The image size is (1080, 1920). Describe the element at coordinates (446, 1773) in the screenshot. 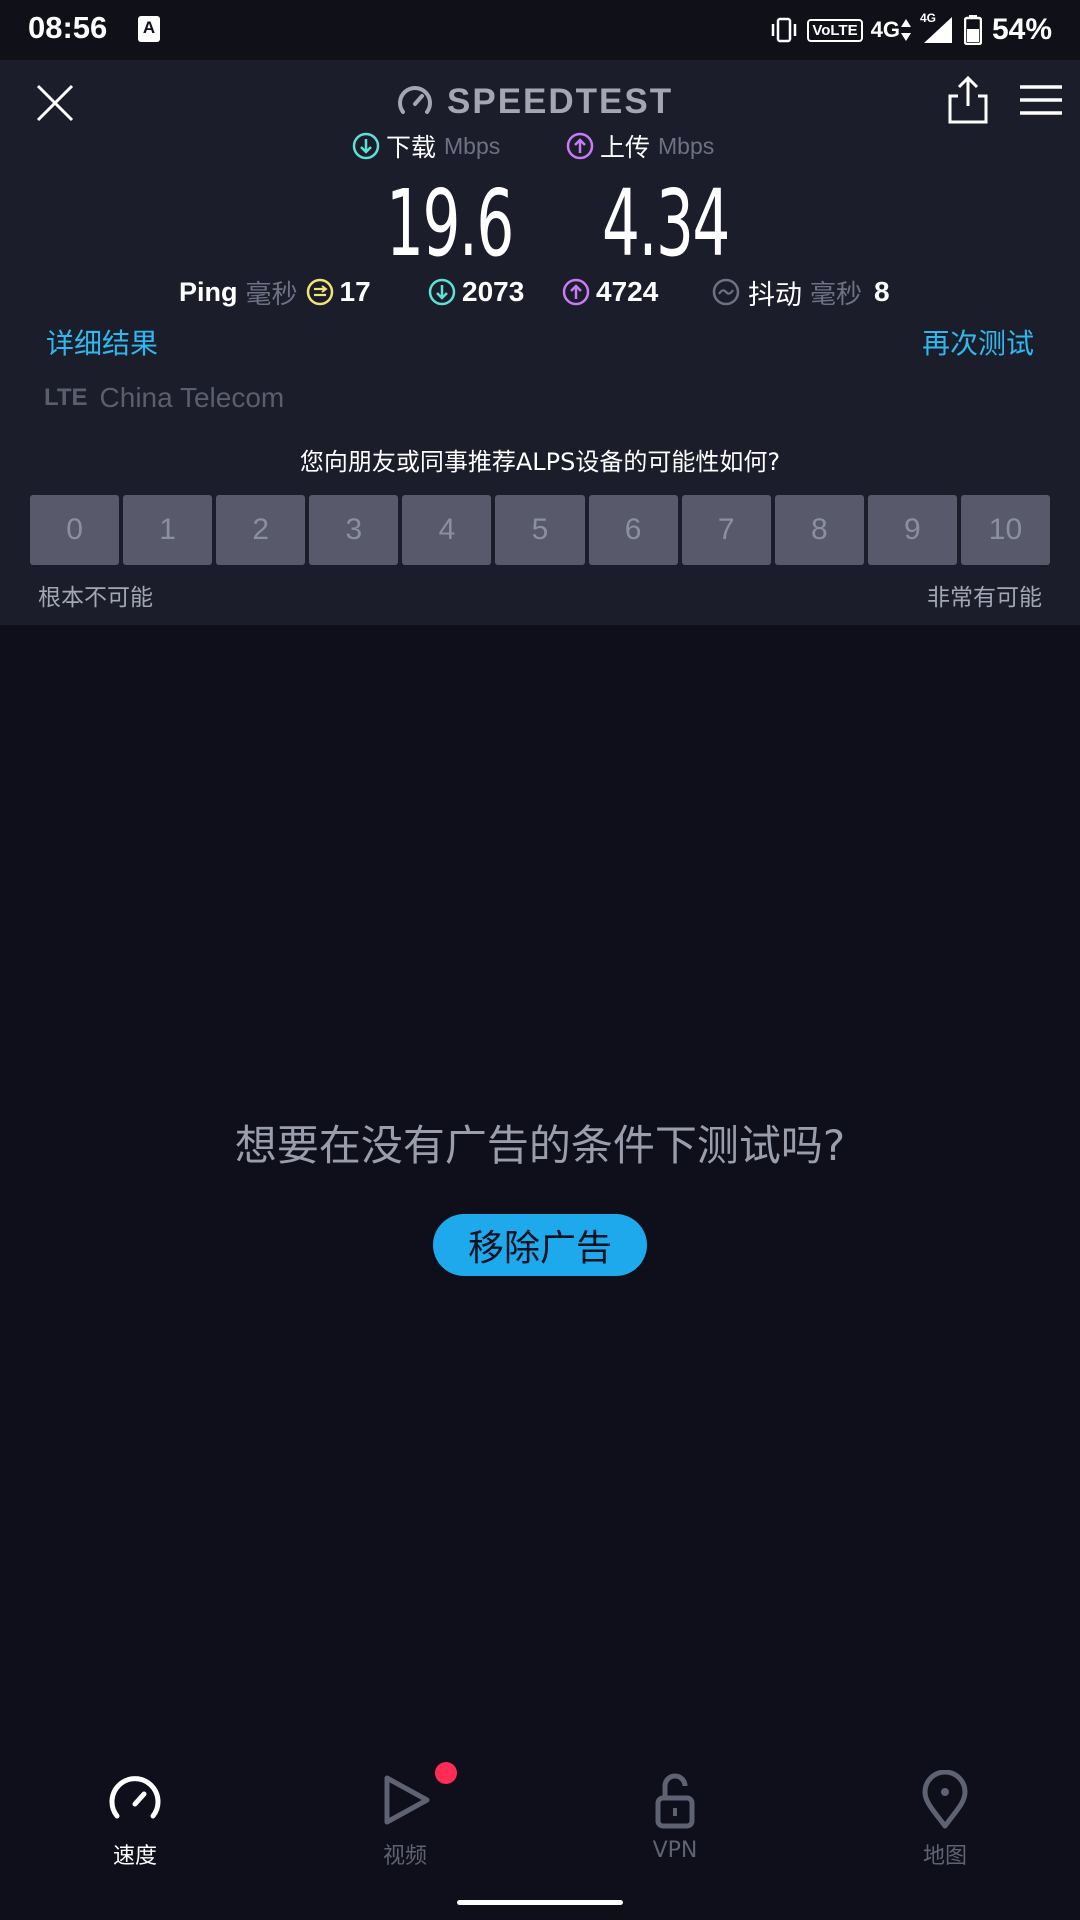

I see `video-notification-dot` at that location.